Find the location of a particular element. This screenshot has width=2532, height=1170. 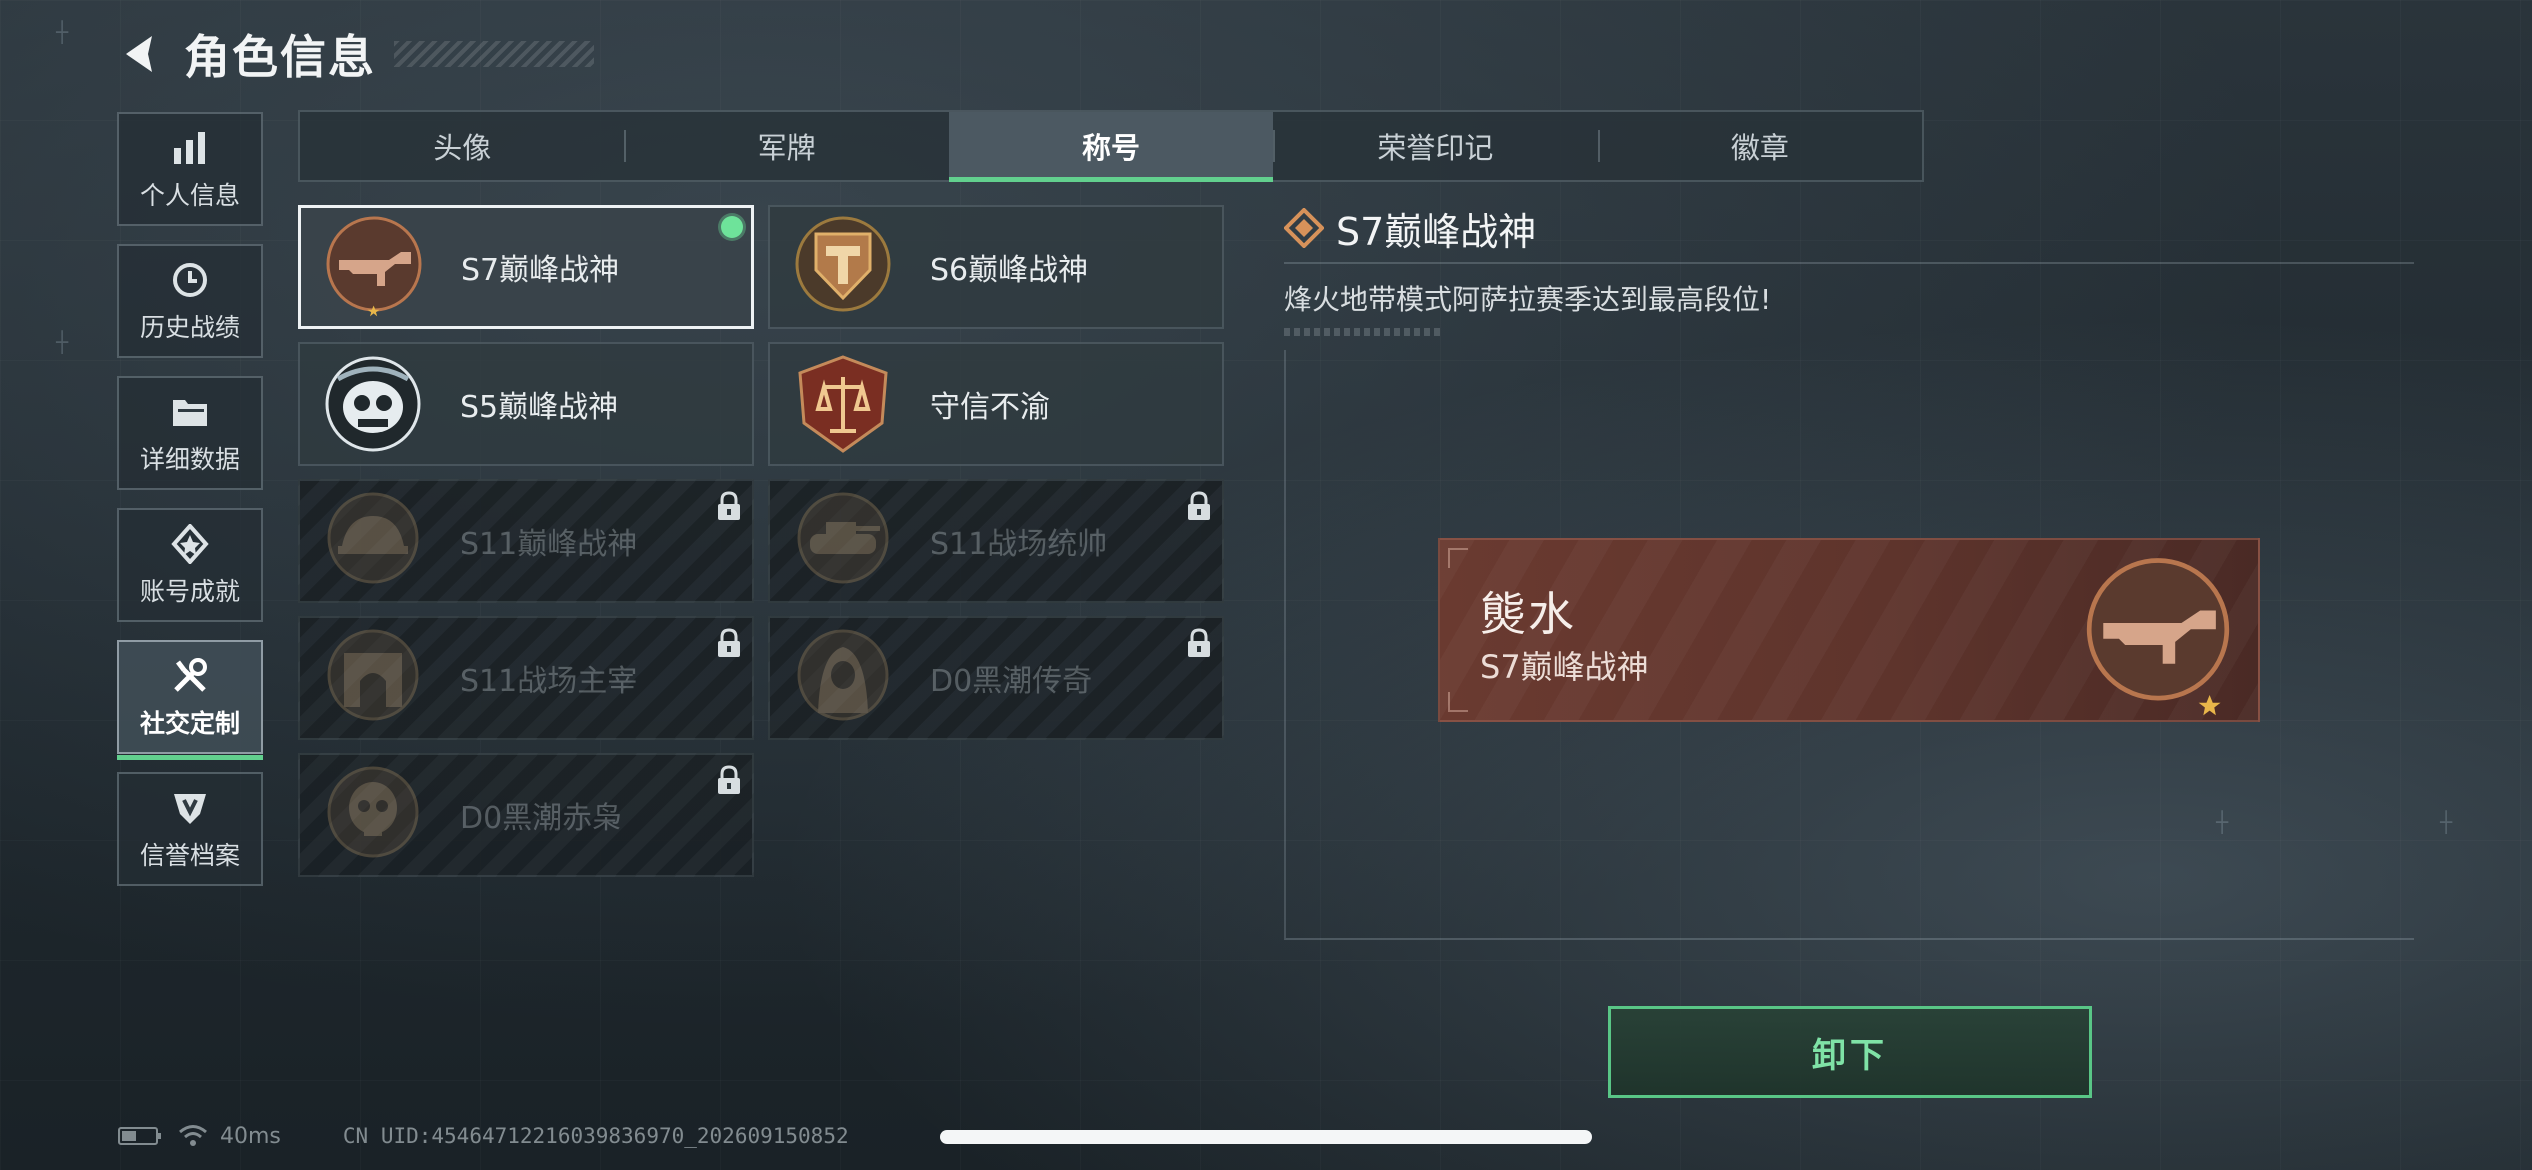

title-name: S11巅峰战神 is located at coordinates (549, 544).